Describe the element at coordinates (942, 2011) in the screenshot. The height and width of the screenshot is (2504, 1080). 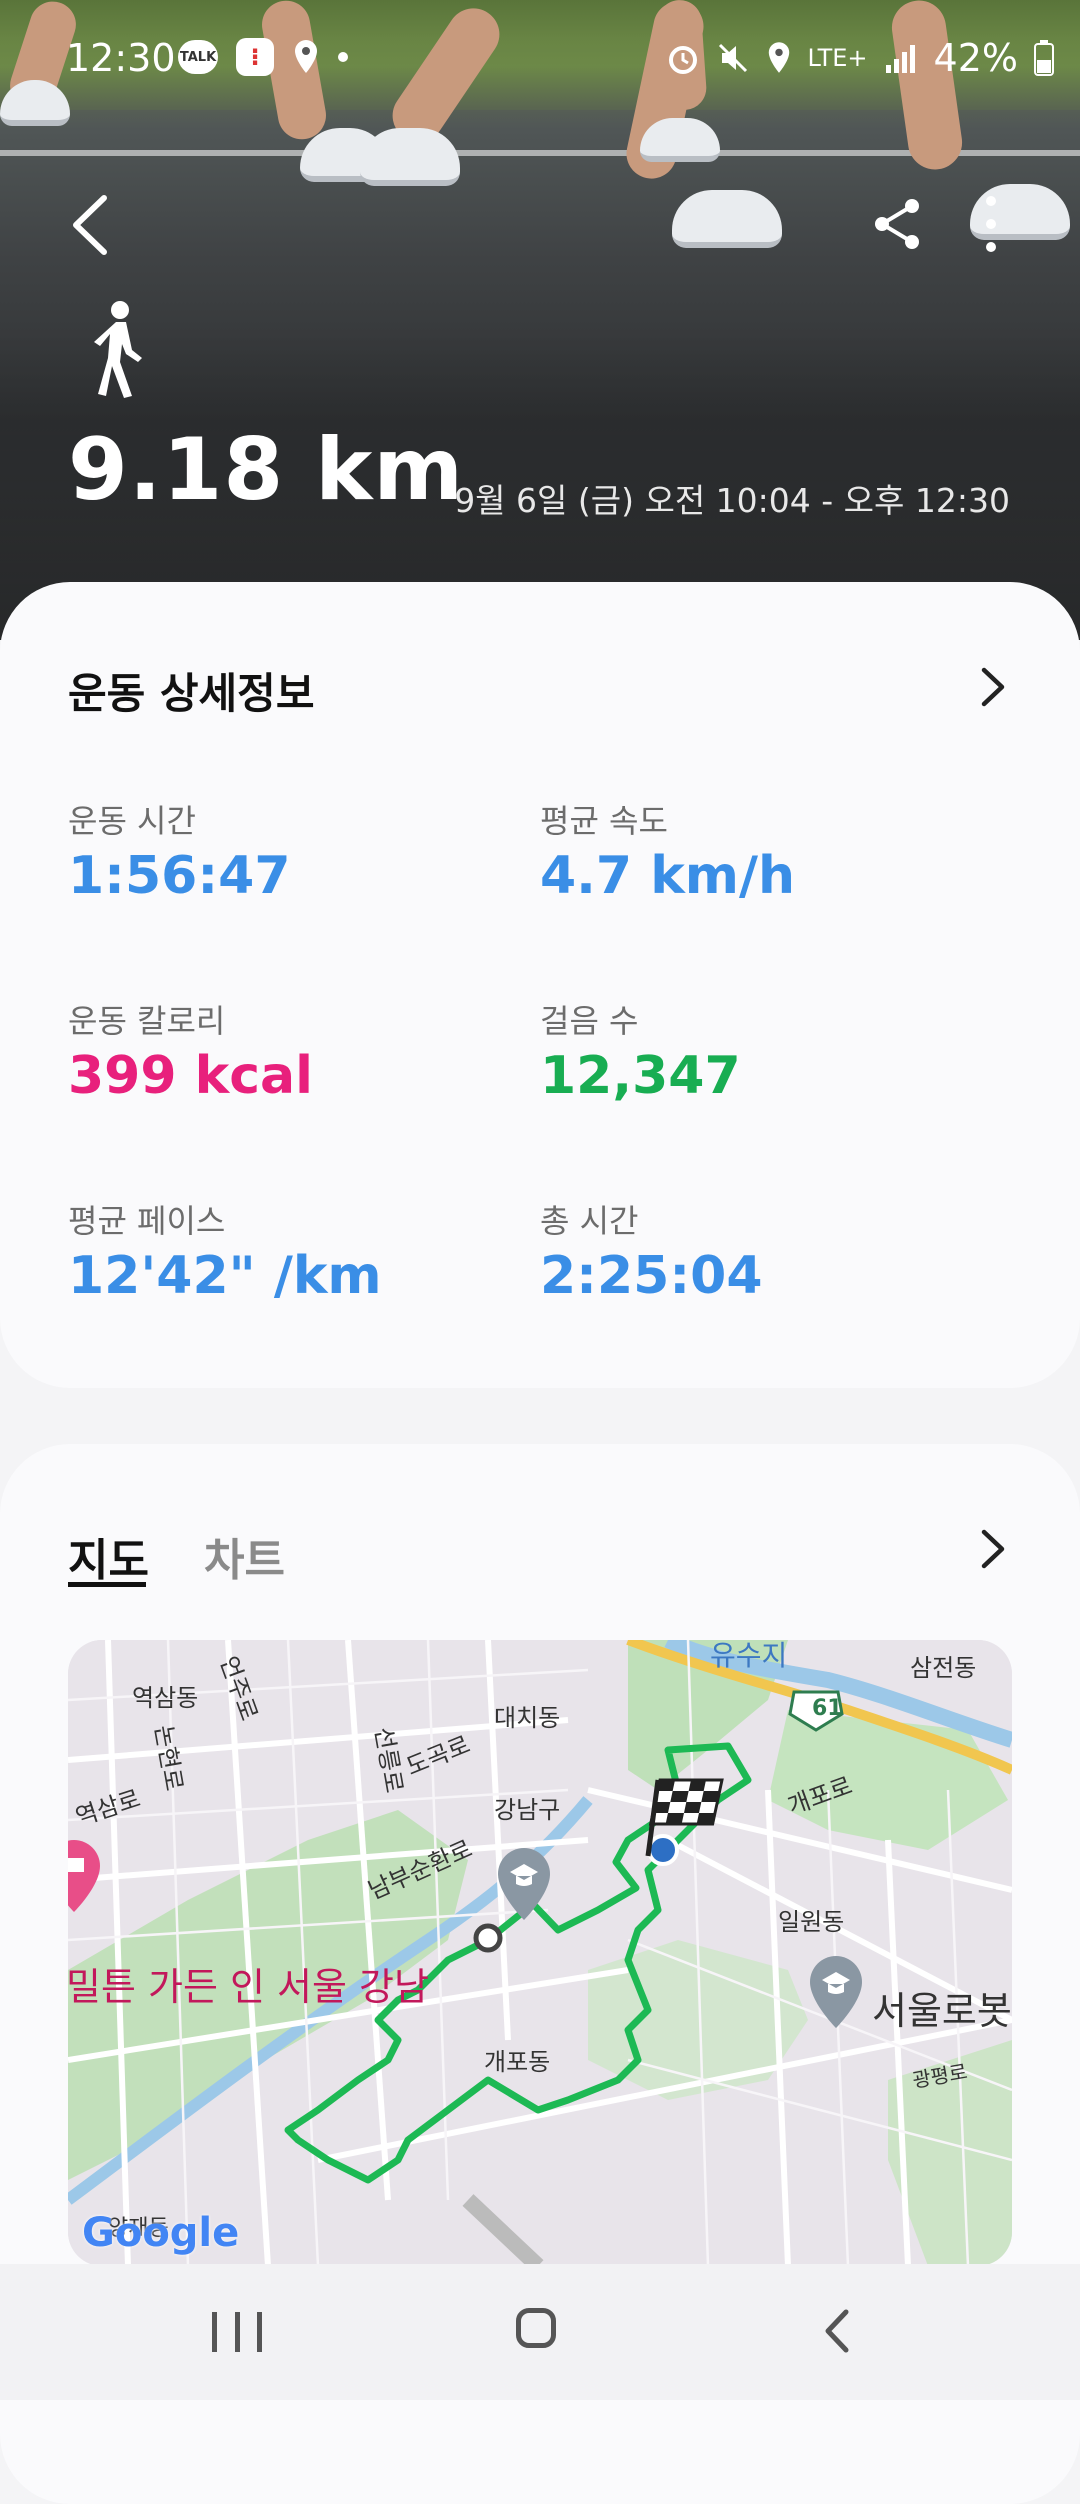
I see `map-label-robot: 서울로봇` at that location.